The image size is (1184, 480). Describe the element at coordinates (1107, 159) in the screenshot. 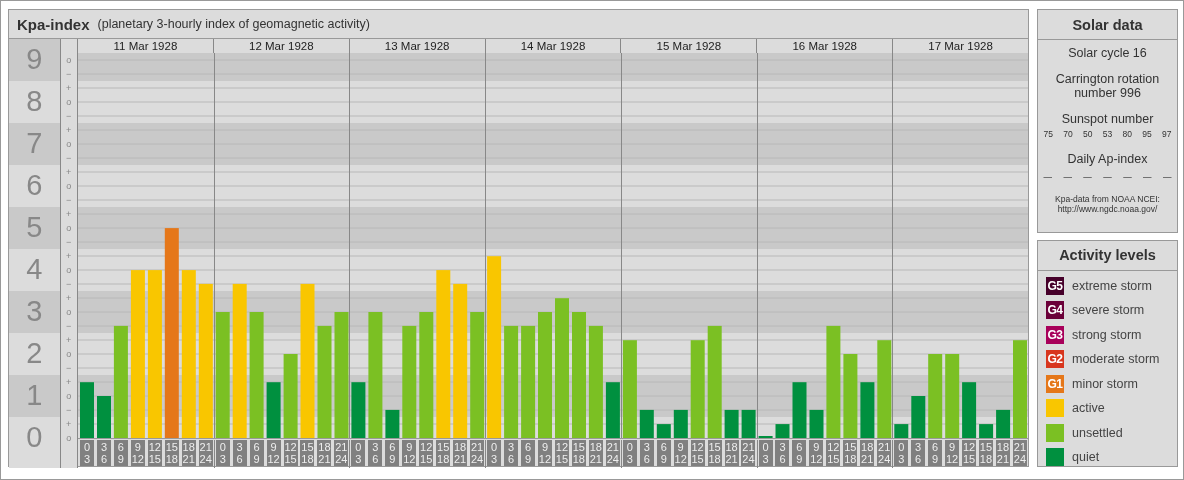

I see `ap-index-label: Daily Ap-index` at that location.